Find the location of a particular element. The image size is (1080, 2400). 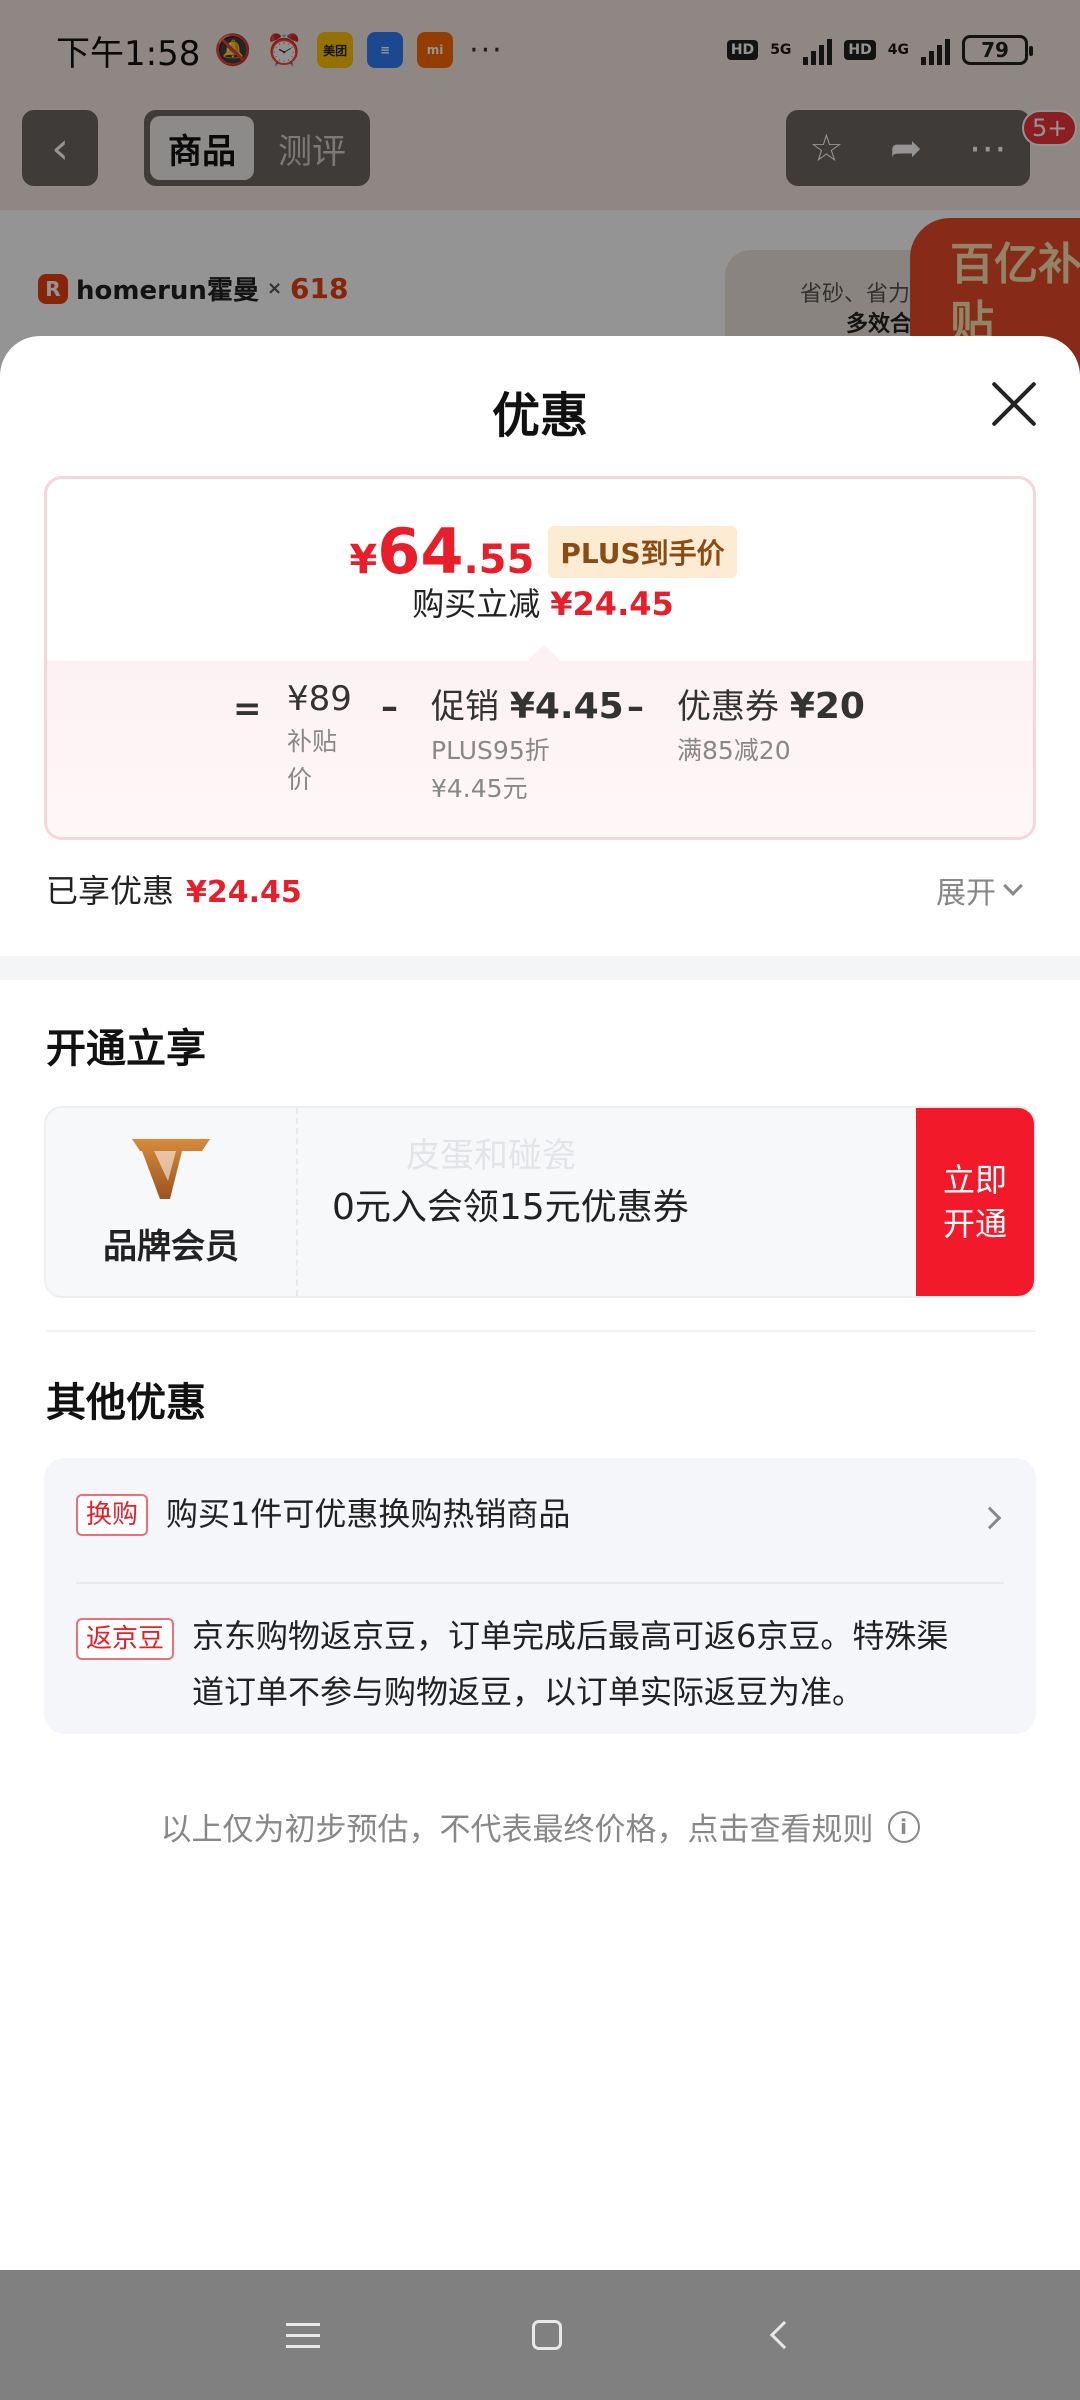

instant-discount: 购买立减 ¥24.45 is located at coordinates (540, 602).